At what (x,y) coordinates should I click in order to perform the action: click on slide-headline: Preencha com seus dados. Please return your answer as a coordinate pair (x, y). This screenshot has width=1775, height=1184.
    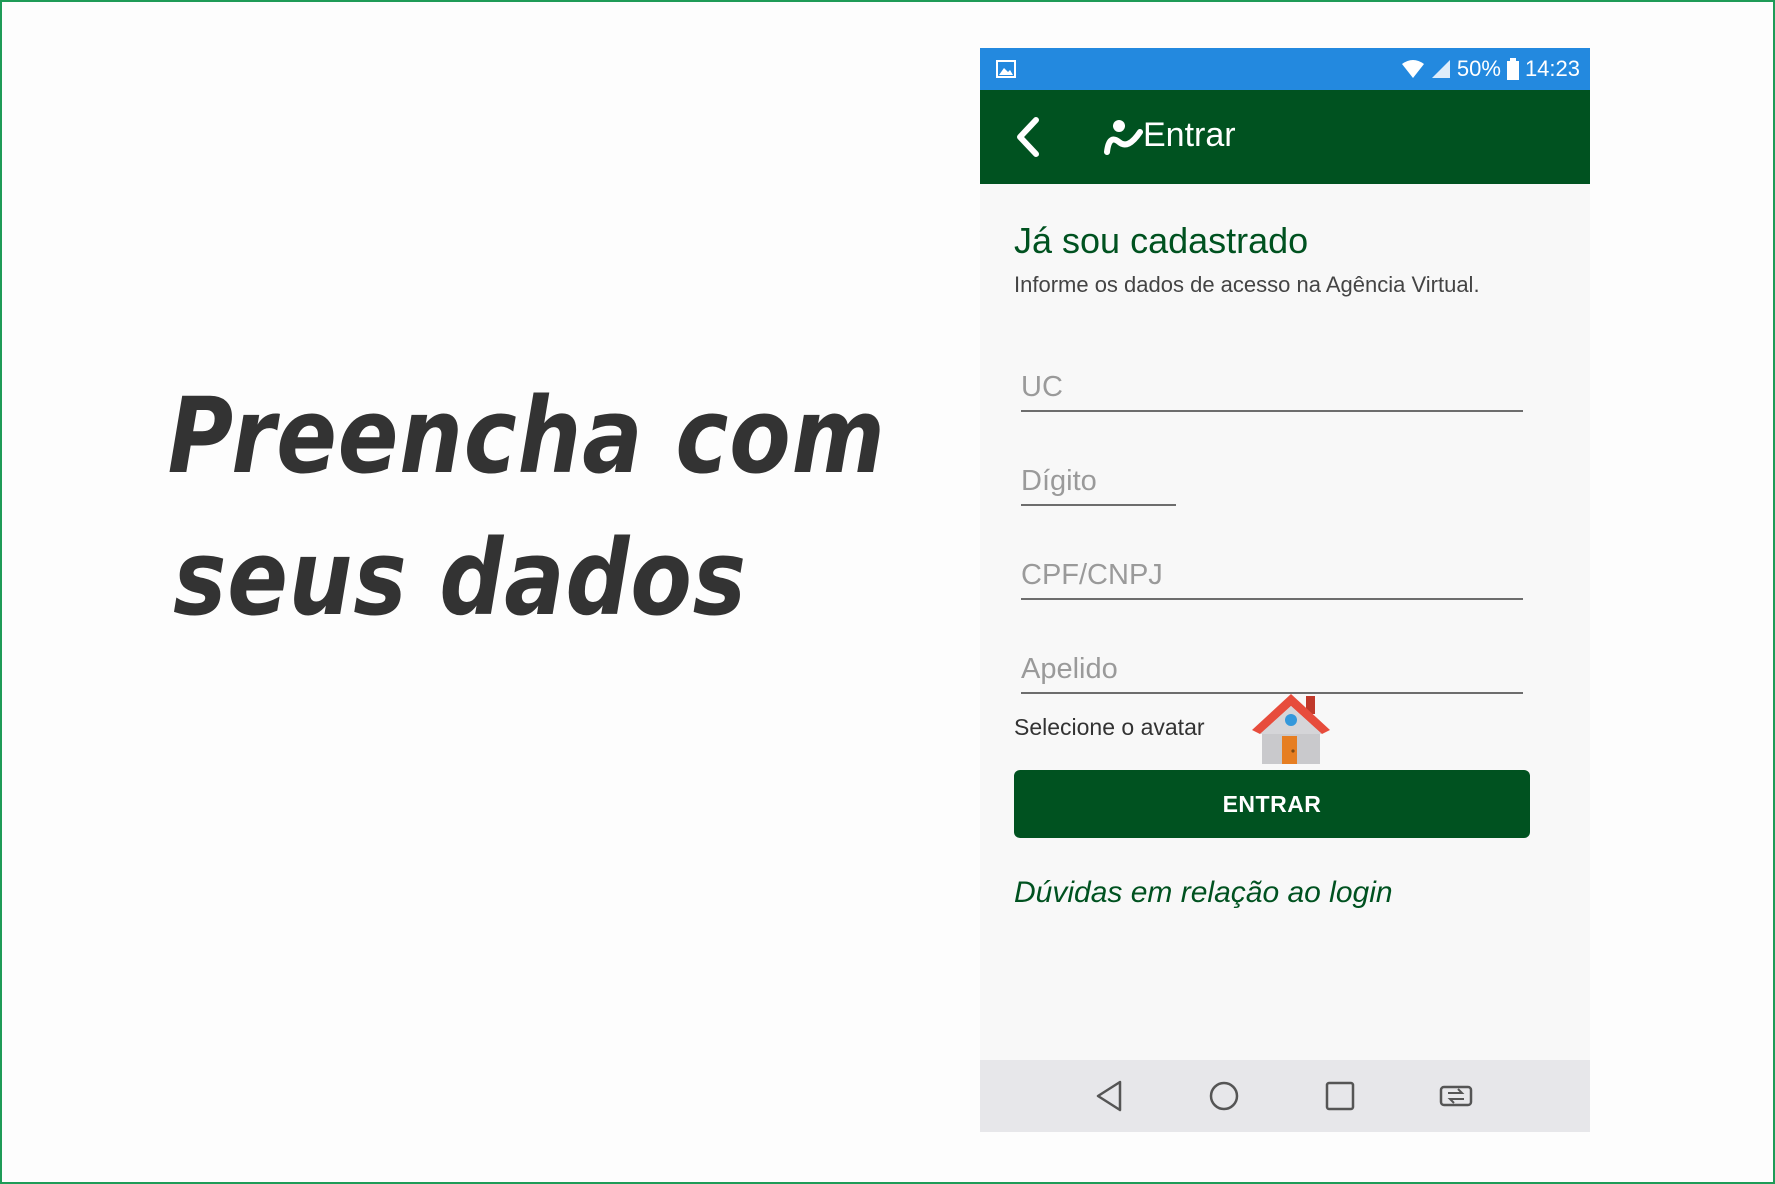
    Looking at the image, I should click on (526, 507).